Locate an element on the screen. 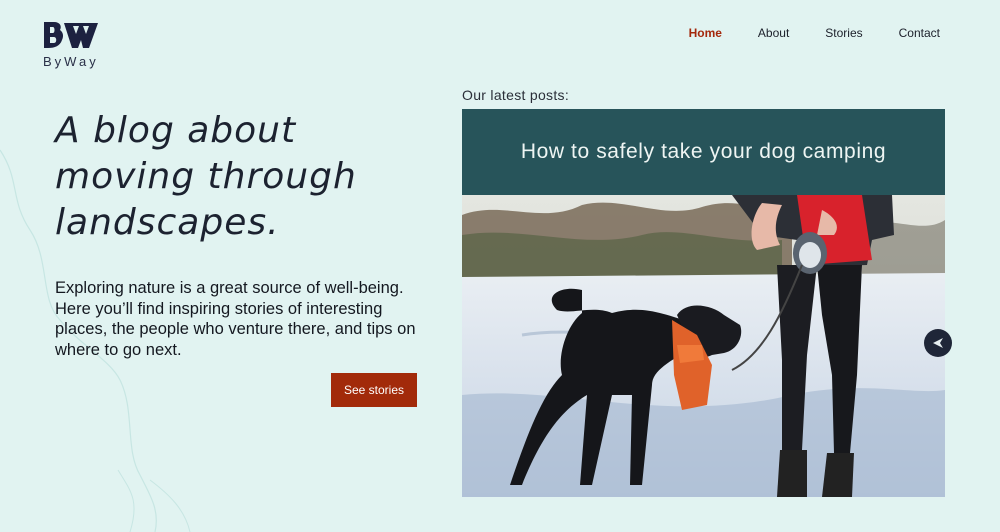 This screenshot has height=532, width=1000. next-post-button is located at coordinates (938, 343).